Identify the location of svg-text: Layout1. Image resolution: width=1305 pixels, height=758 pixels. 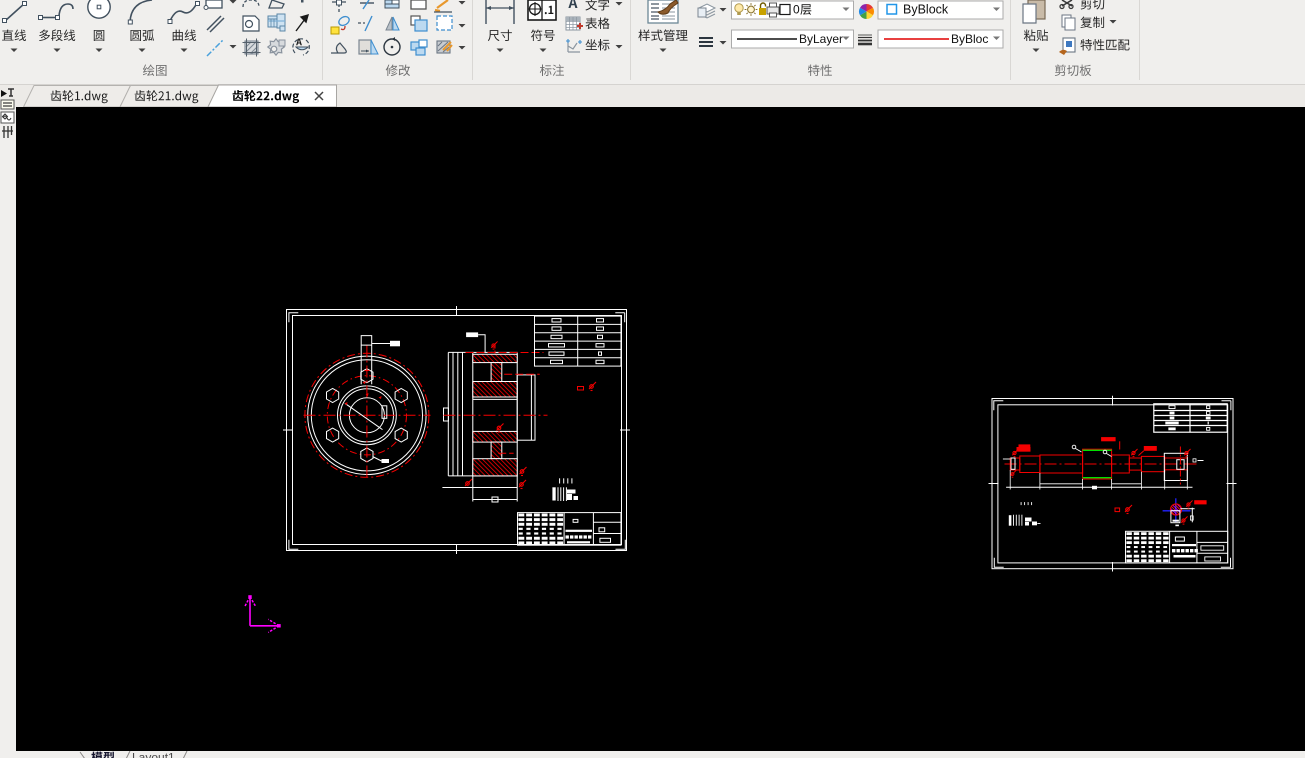
(153, 754).